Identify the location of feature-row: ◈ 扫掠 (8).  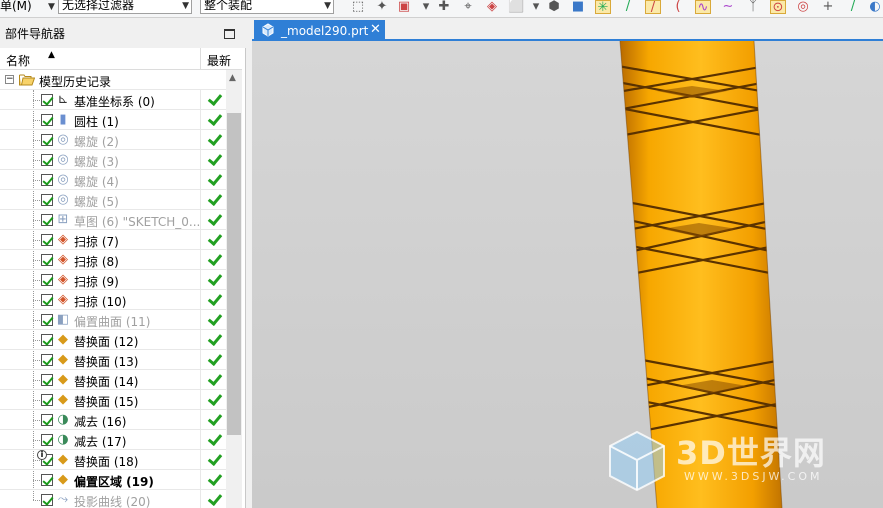
(113, 260).